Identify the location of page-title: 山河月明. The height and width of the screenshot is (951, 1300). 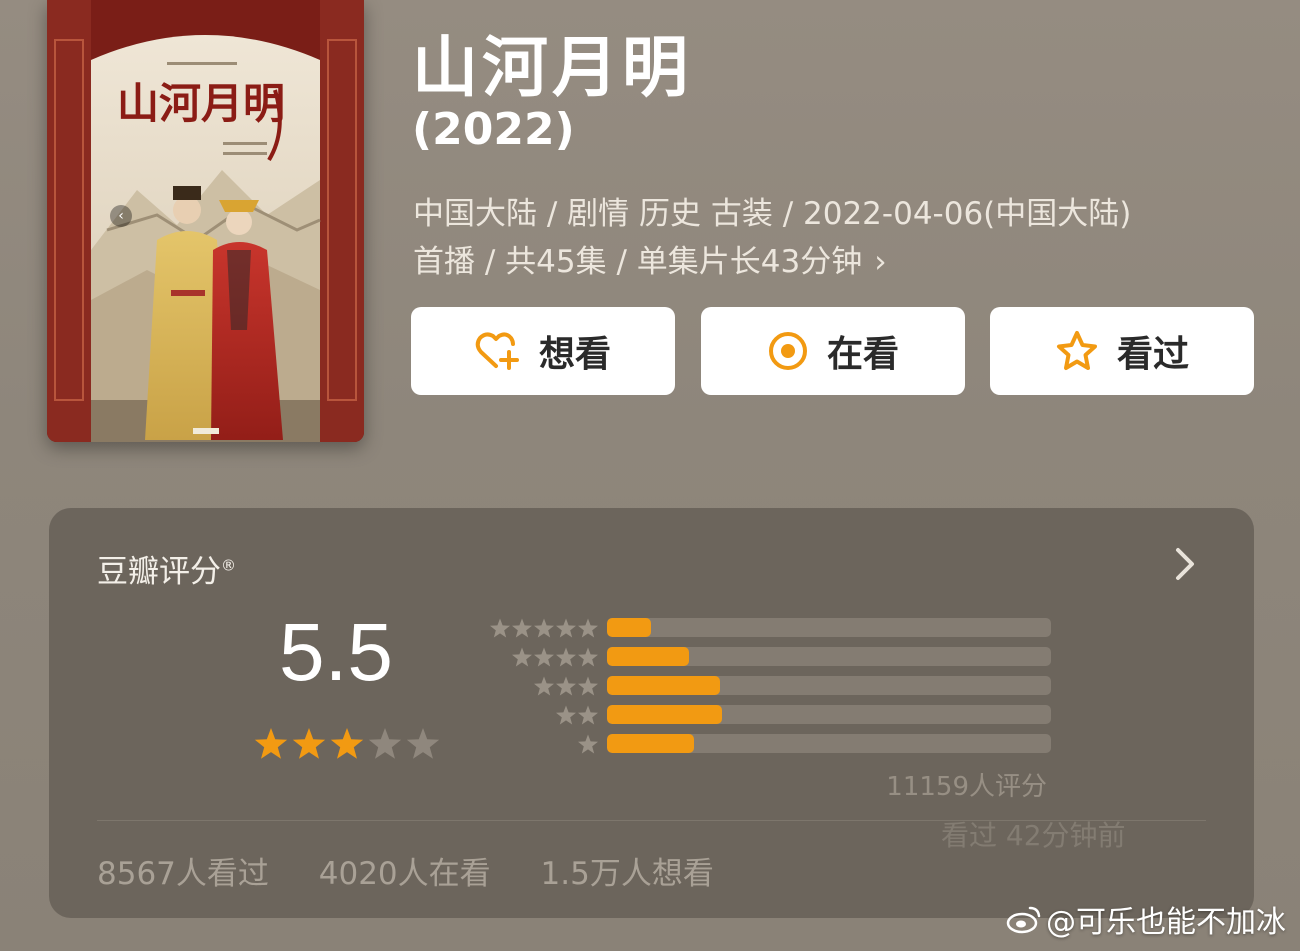
(552, 67).